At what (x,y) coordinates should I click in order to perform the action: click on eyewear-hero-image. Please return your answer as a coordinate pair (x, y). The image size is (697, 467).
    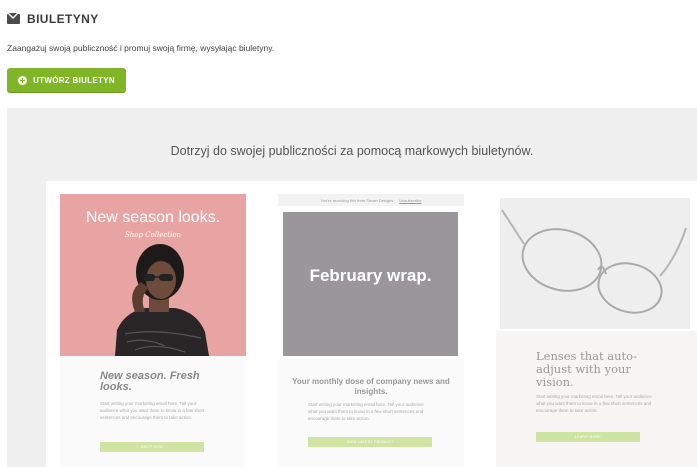
    Looking at the image, I should click on (595, 263).